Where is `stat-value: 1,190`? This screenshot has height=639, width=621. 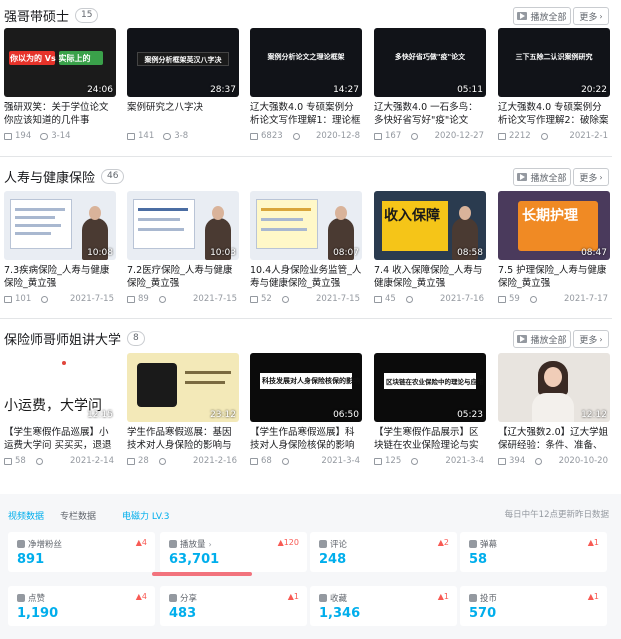
stat-value: 1,190 is located at coordinates (38, 613).